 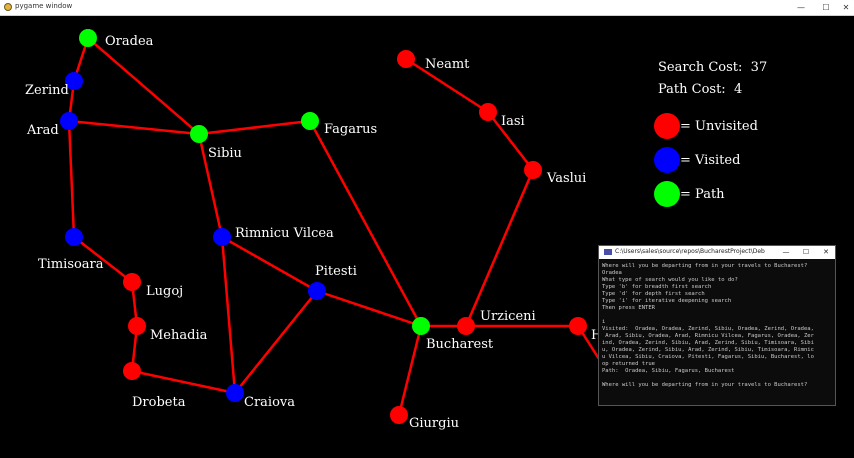 What do you see at coordinates (143, 86) in the screenshot?
I see `edge-oradea-sibiu` at bounding box center [143, 86].